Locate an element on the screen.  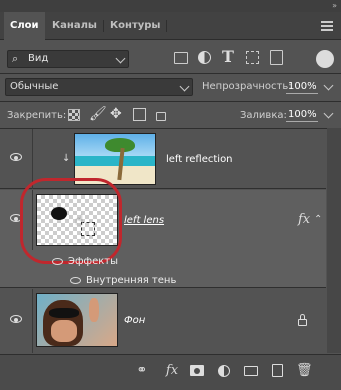
lock-brush-icon: 🖌 is located at coordinates (98, 114).